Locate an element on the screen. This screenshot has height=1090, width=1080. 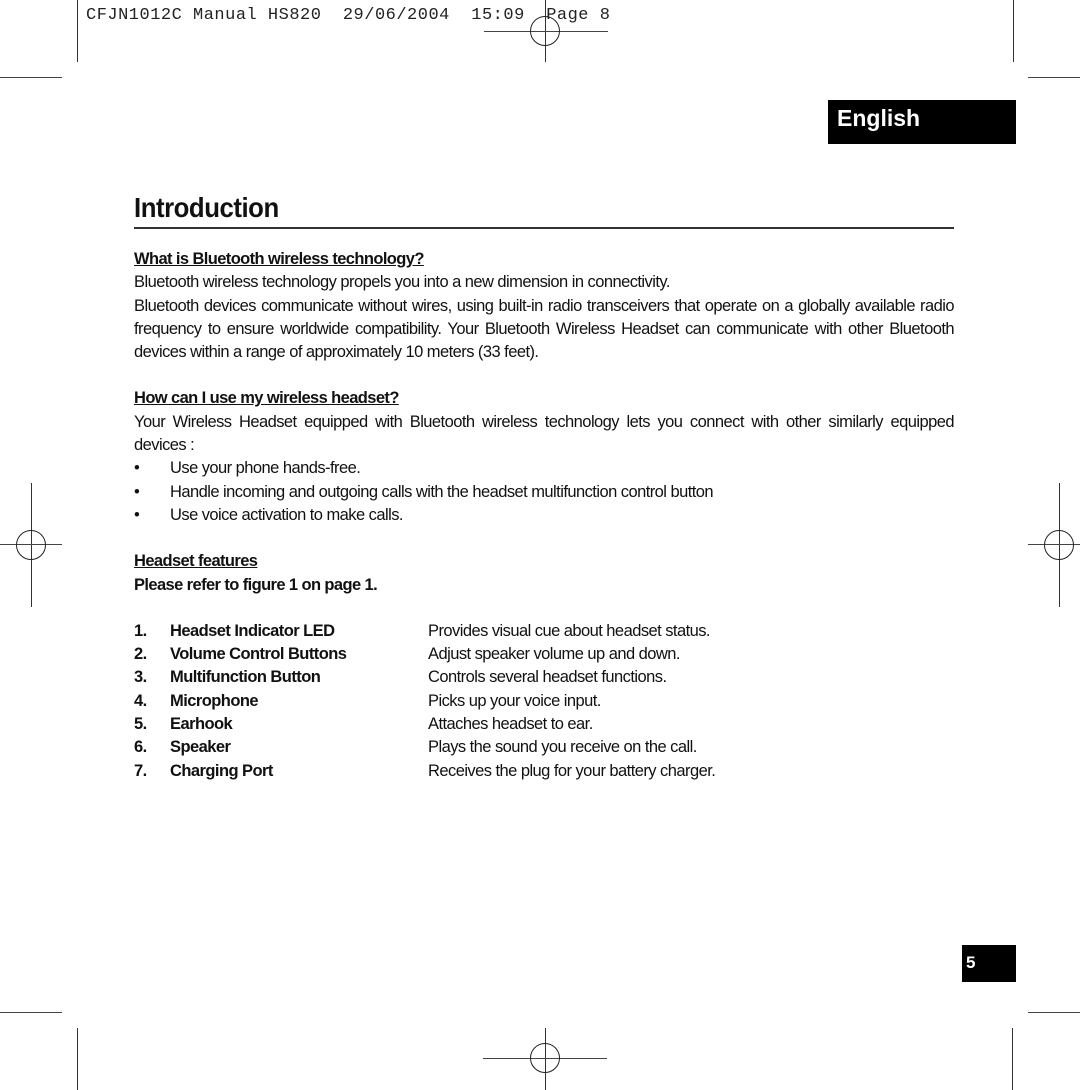
feature-name: Headset Indicator LED is located at coordinates (252, 630).